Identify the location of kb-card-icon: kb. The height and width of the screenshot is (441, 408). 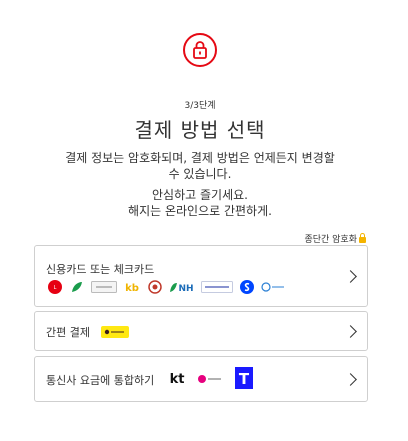
(132, 287).